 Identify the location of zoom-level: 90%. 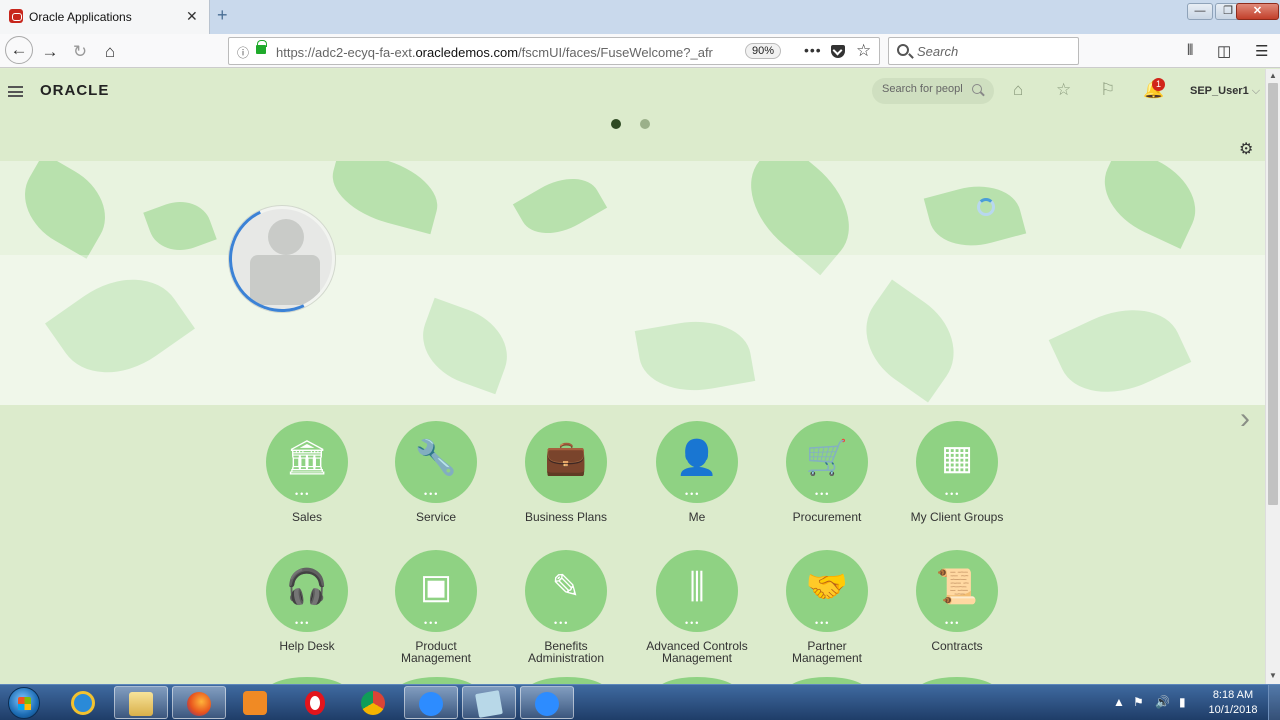
(763, 51).